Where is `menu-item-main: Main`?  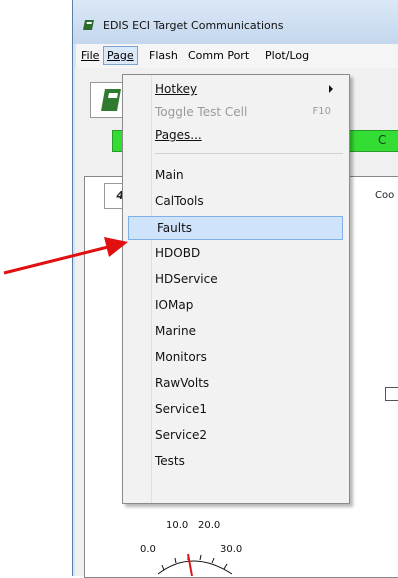 menu-item-main: Main is located at coordinates (235, 175).